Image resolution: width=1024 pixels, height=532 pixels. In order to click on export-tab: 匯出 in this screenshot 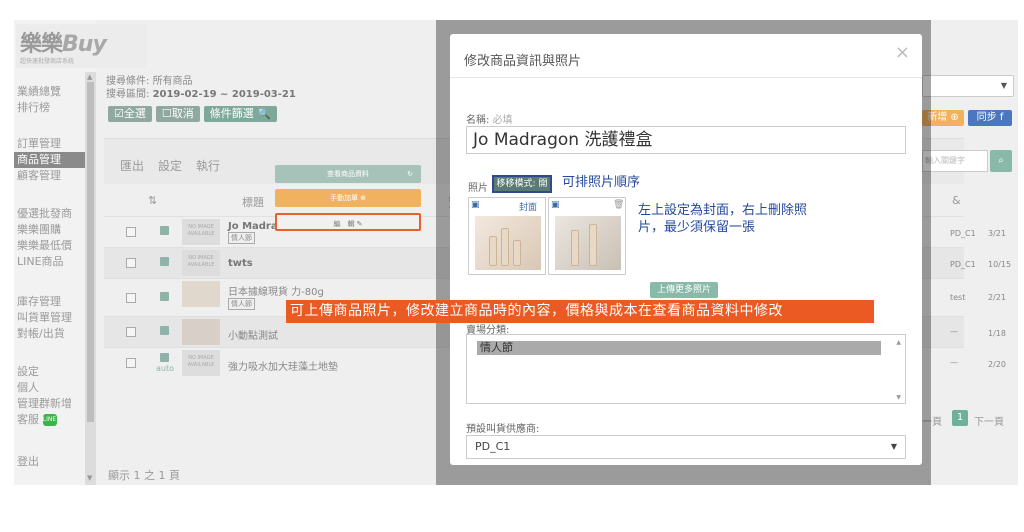, I will do `click(132, 165)`.